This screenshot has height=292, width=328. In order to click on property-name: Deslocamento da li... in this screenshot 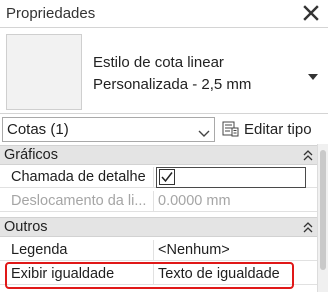, I will do `click(77, 201)`.